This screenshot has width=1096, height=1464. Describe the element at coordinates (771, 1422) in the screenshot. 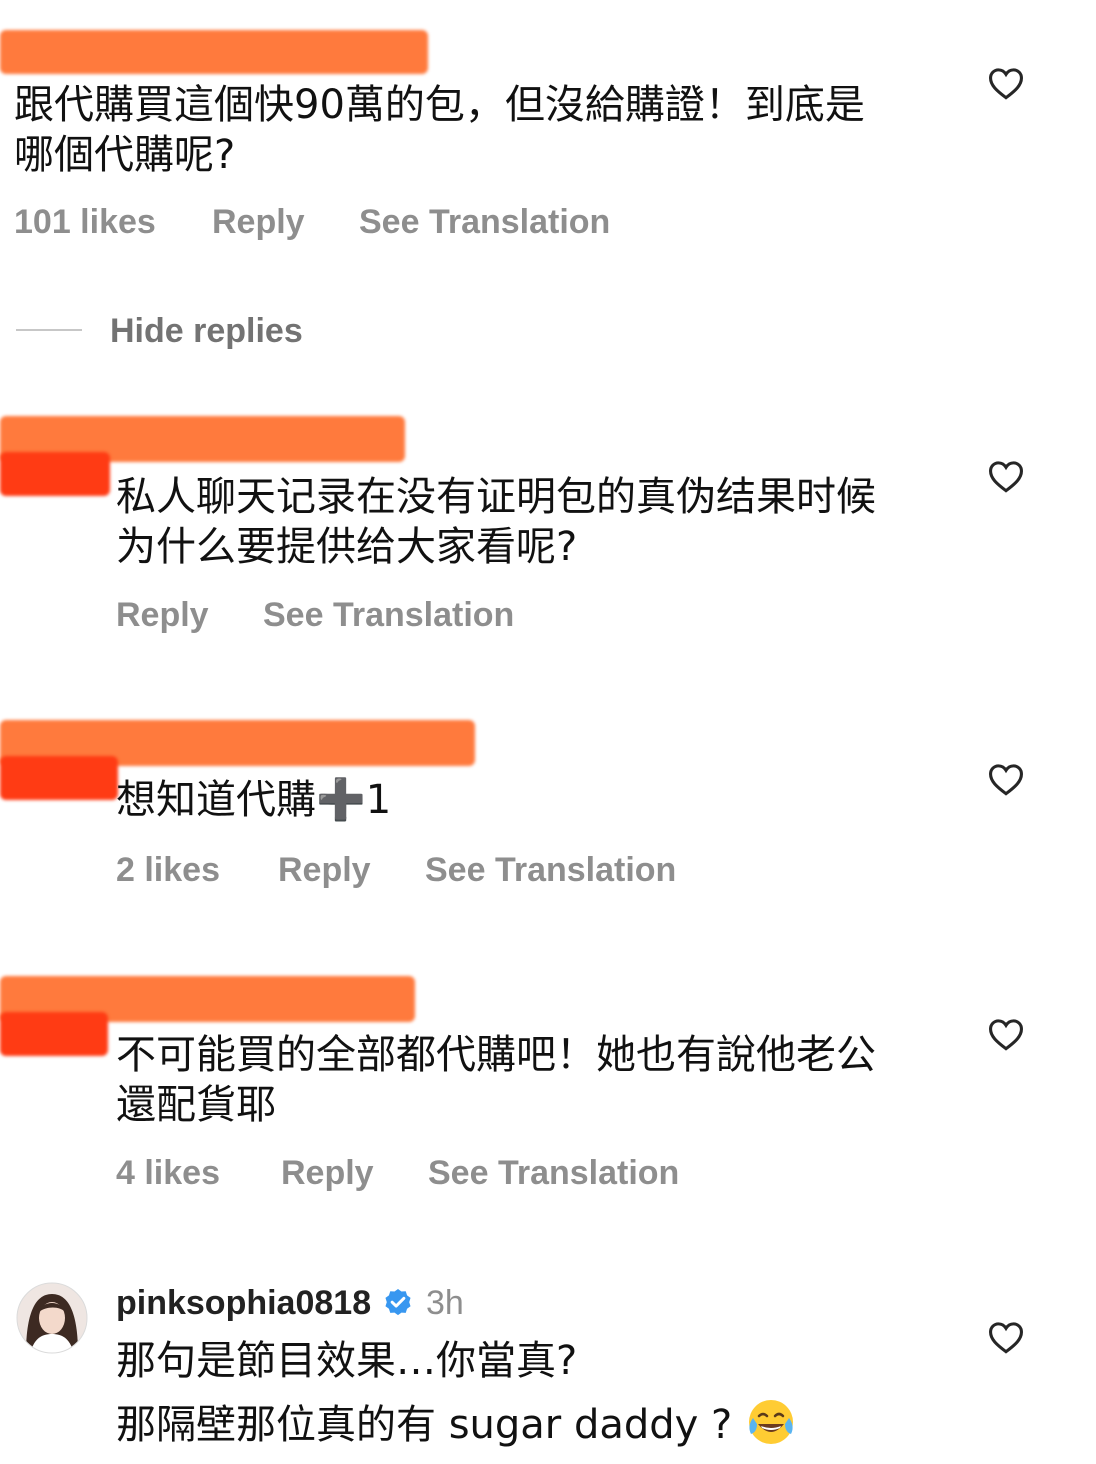

I see `face-with-tears-of-joy-icon` at that location.